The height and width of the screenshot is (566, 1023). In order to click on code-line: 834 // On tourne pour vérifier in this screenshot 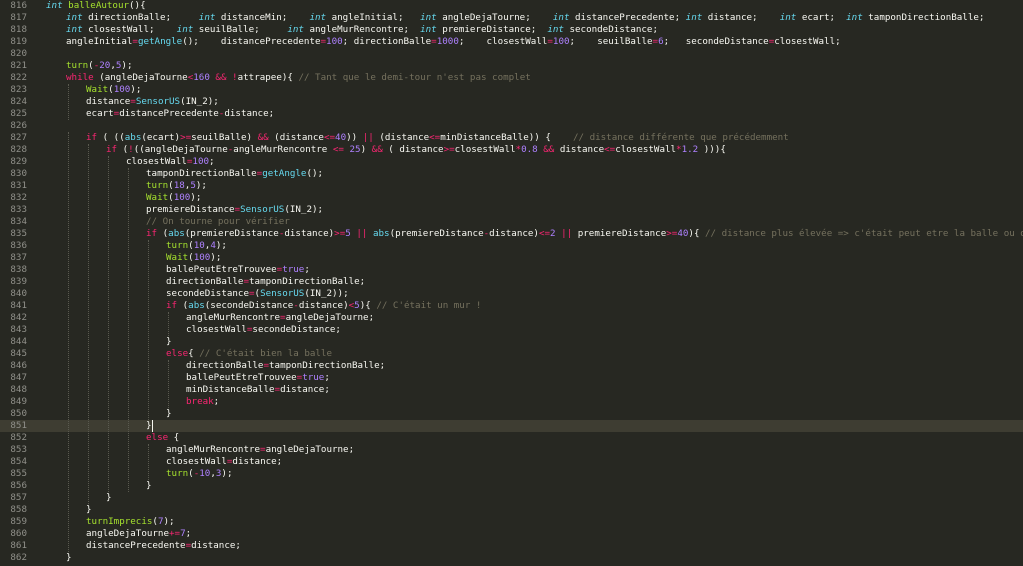, I will do `click(511, 222)`.